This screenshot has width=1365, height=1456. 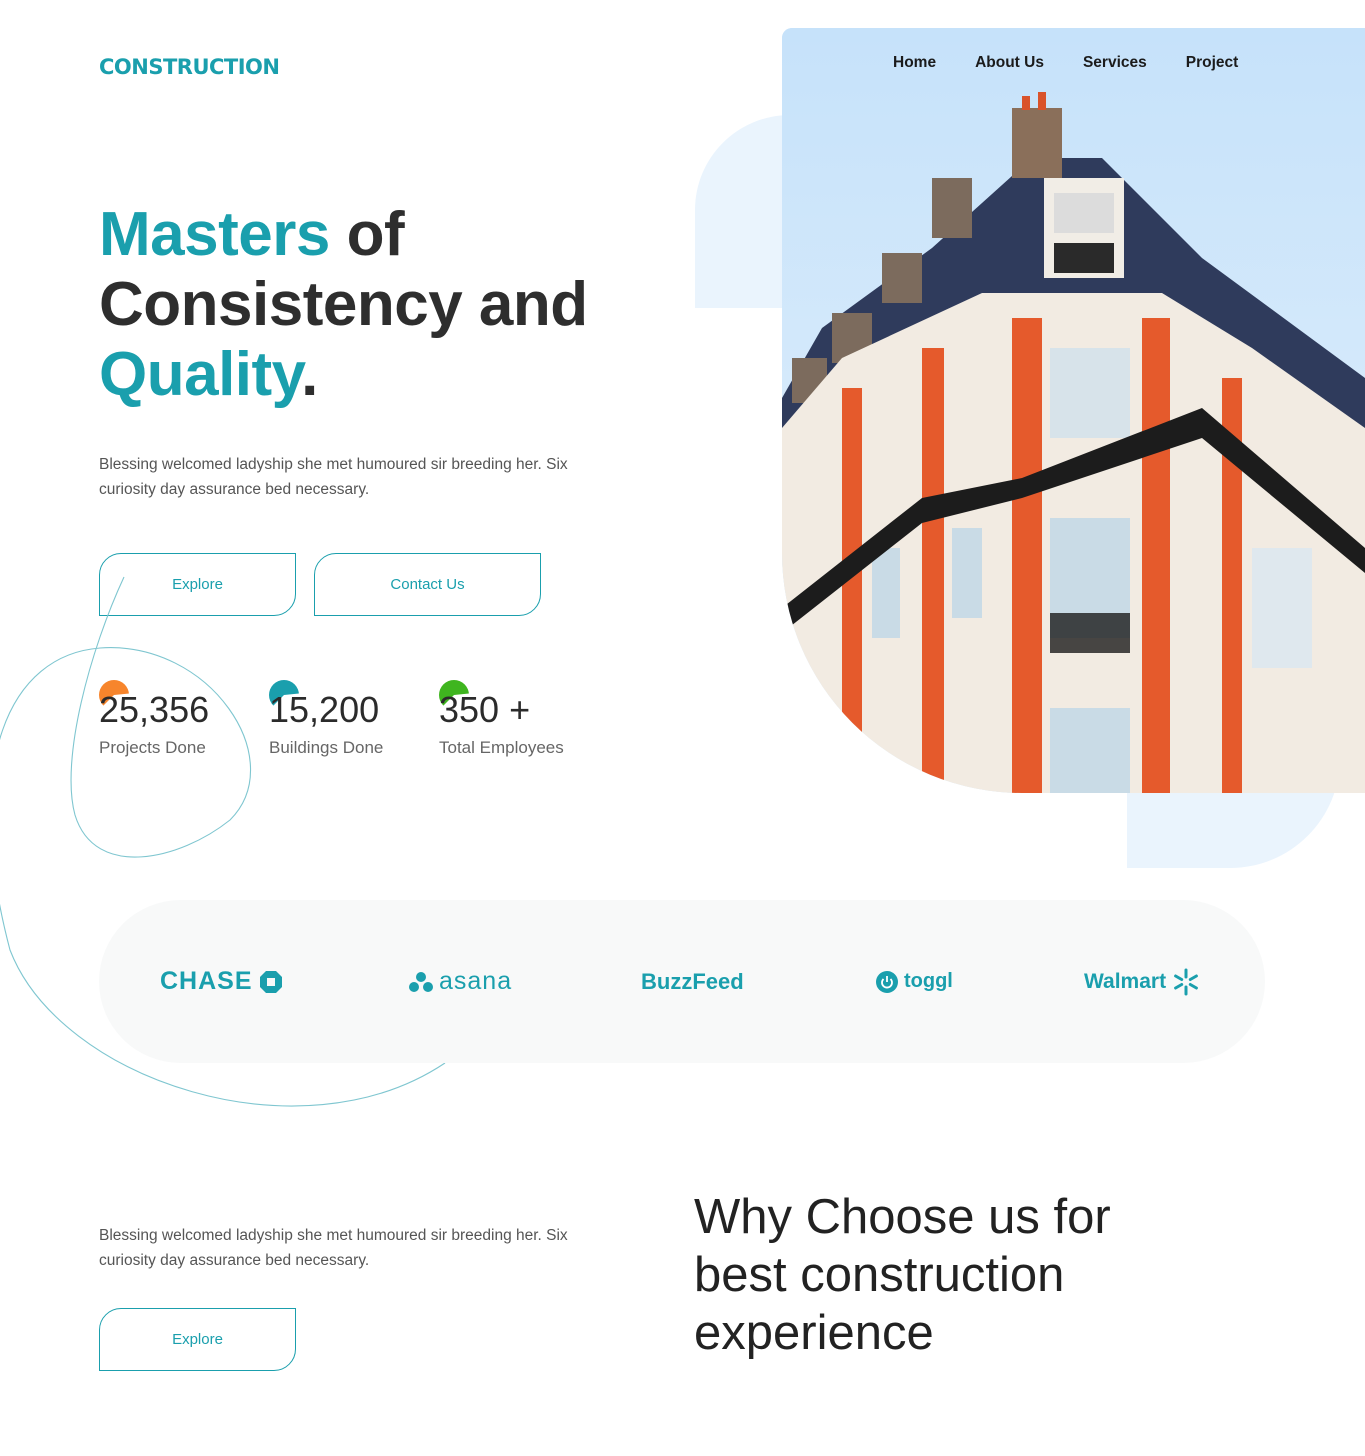 I want to click on partner-buzzfeed-label: BuzzFeed, so click(x=692, y=981).